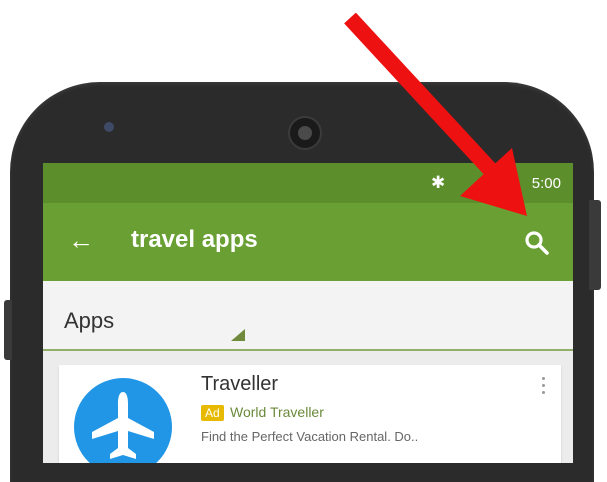 This screenshot has height=482, width=607. What do you see at coordinates (238, 335) in the screenshot?
I see `section-corner-icon` at bounding box center [238, 335].